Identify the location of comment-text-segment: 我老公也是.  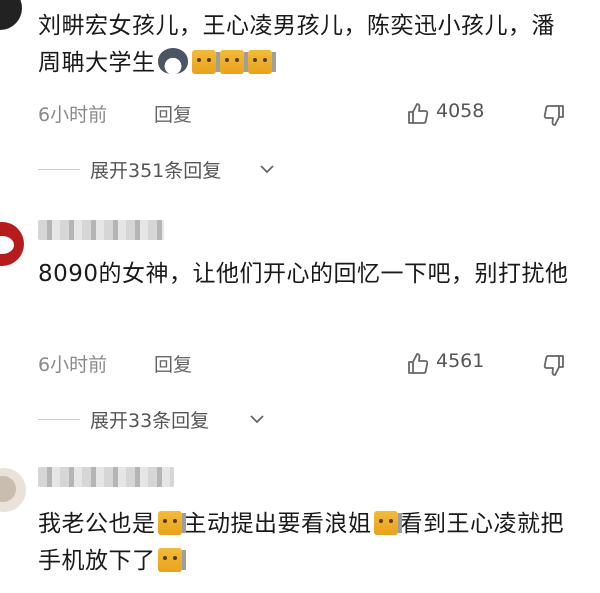
(97, 524).